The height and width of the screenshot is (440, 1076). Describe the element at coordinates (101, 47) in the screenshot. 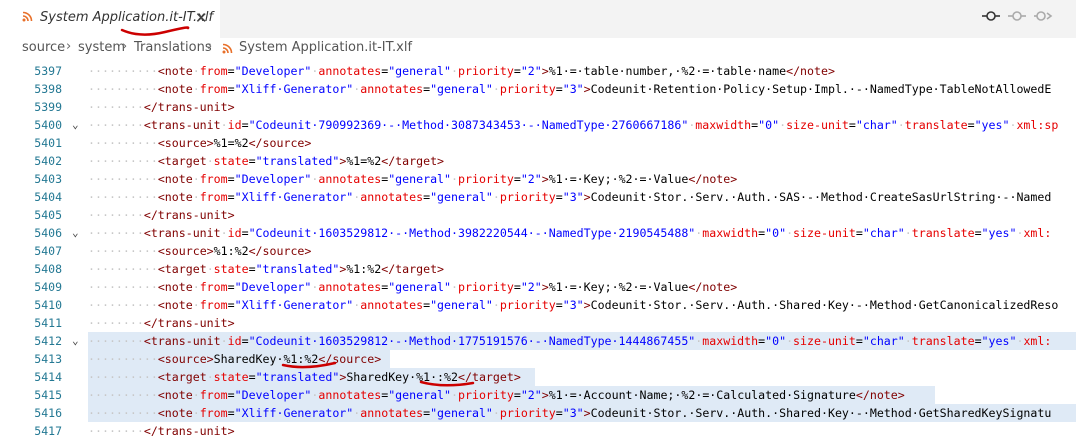

I see `breadcrumb-item-system: system` at that location.